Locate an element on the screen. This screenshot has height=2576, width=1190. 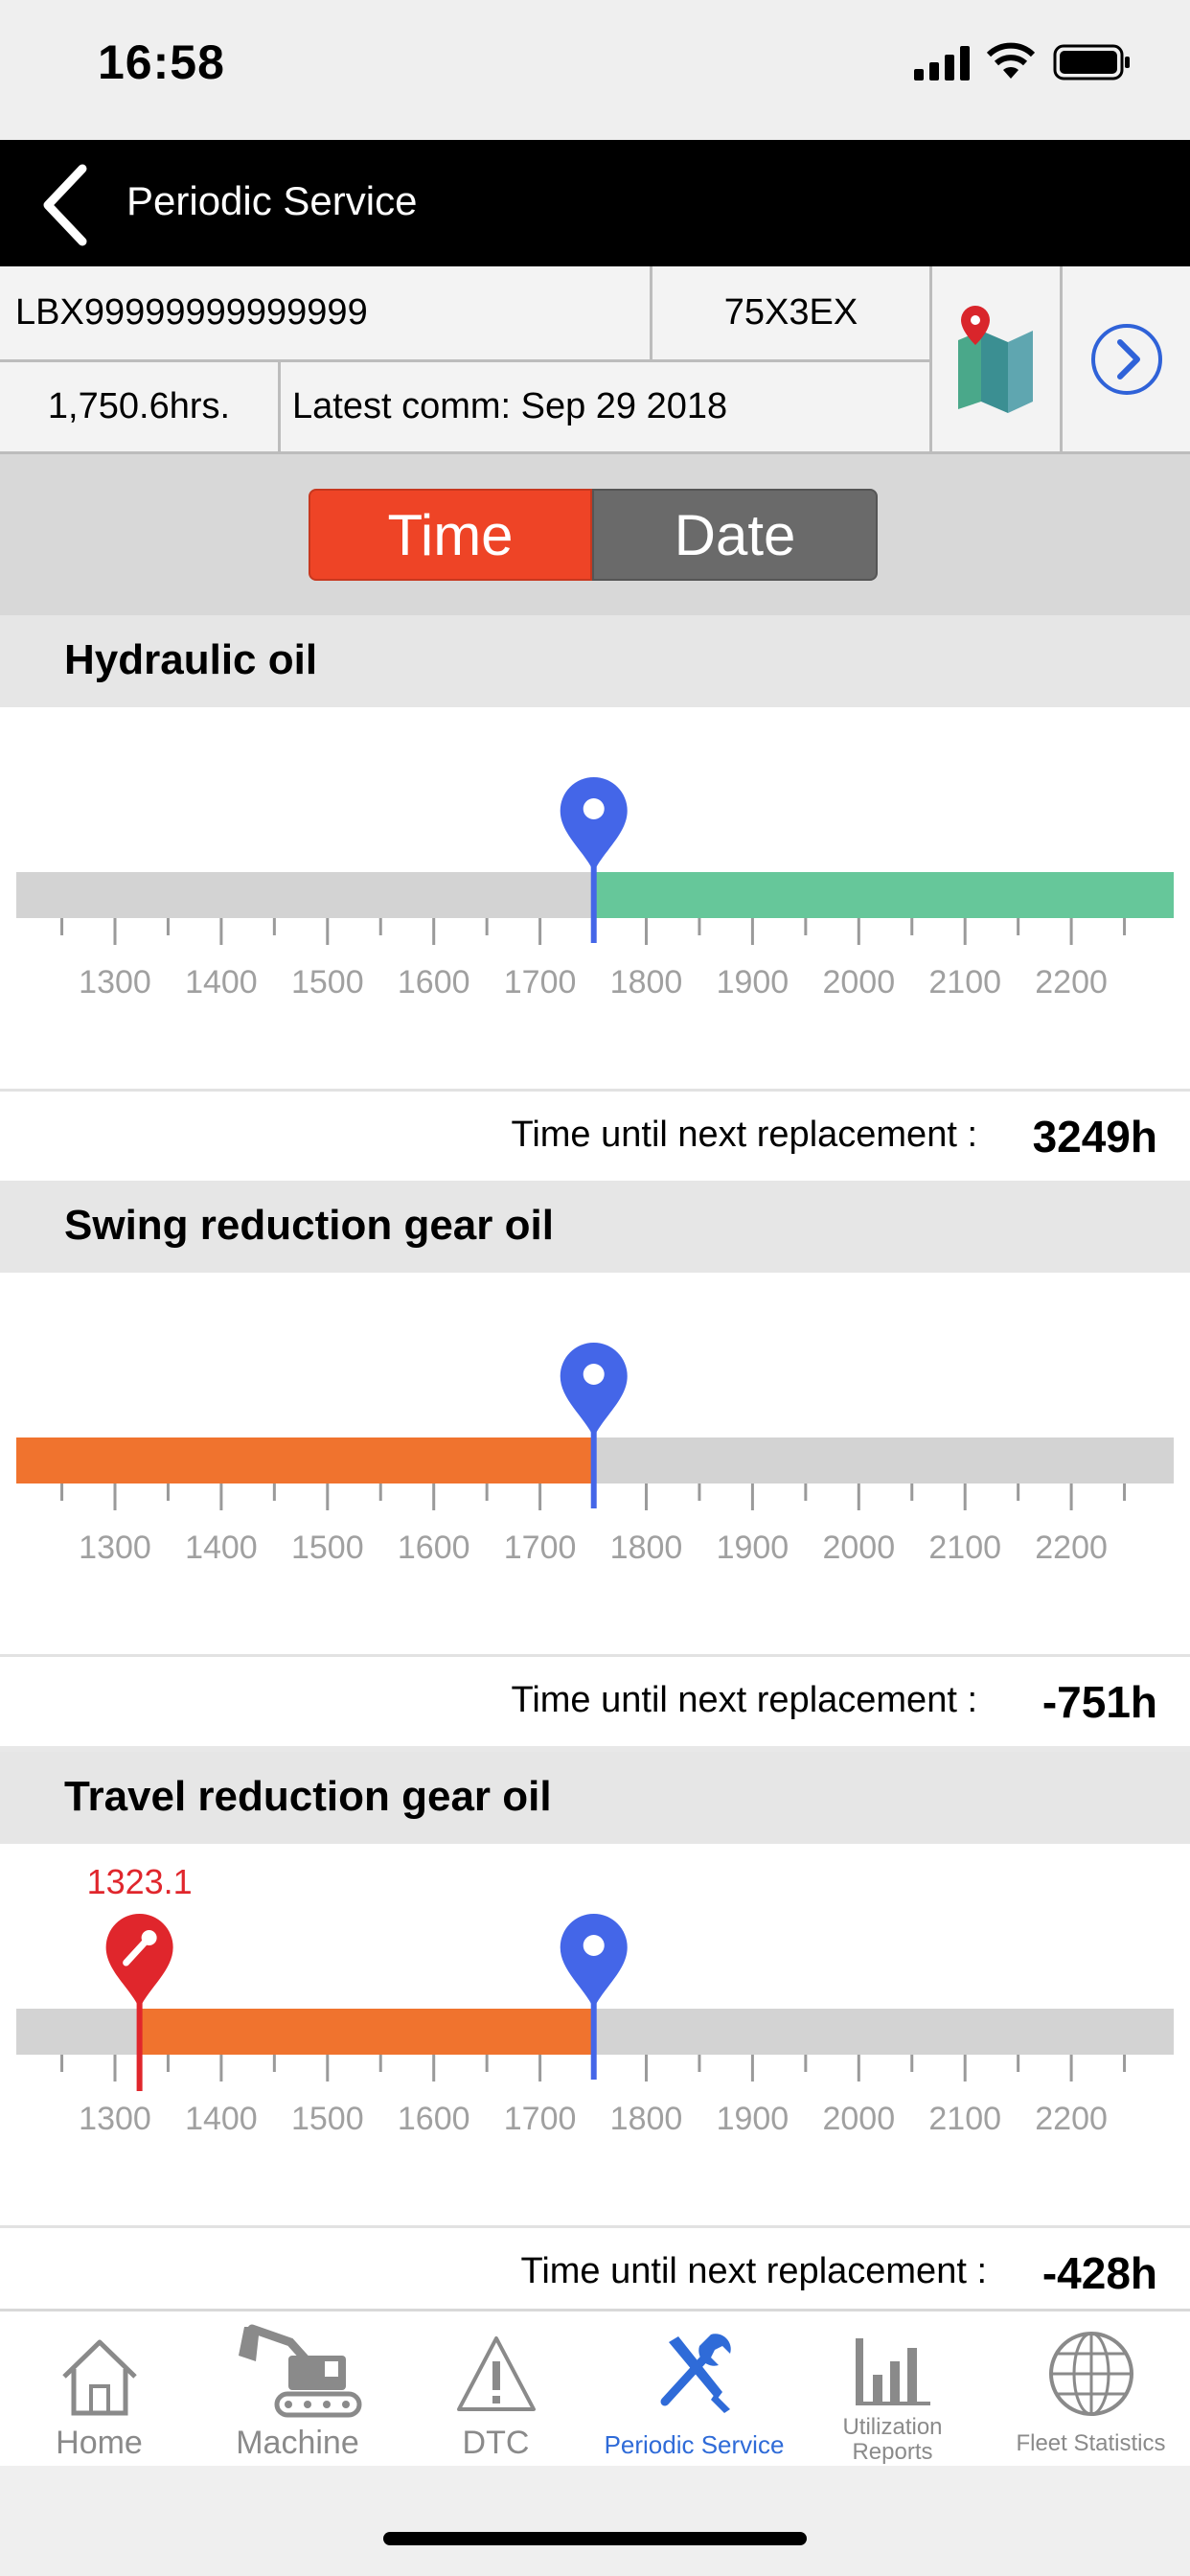
home-icon is located at coordinates (99, 2377).